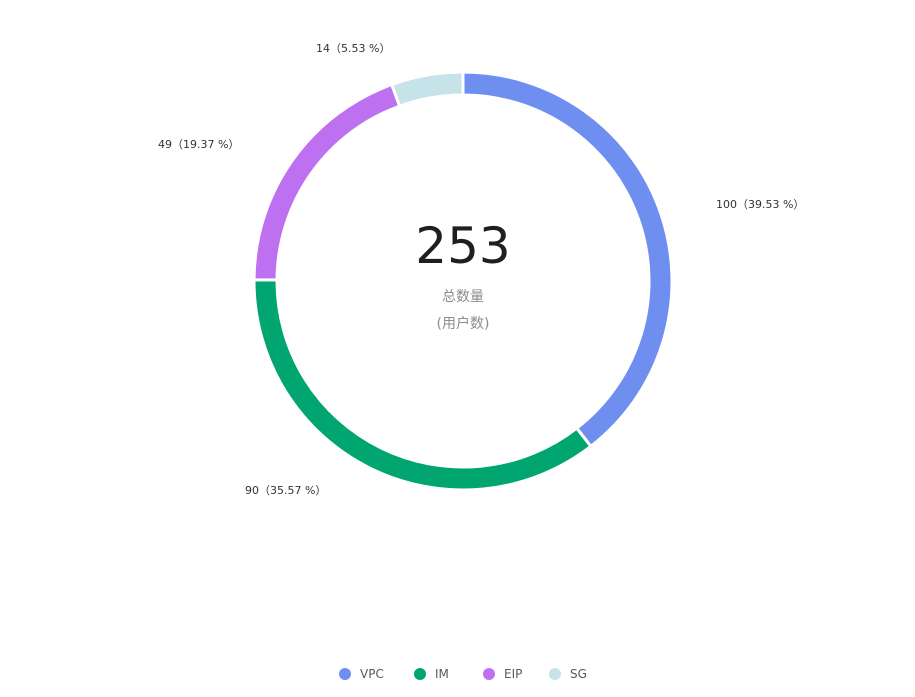  I want to click on slice-label-eip: 49（19.37 %）, so click(198, 144).